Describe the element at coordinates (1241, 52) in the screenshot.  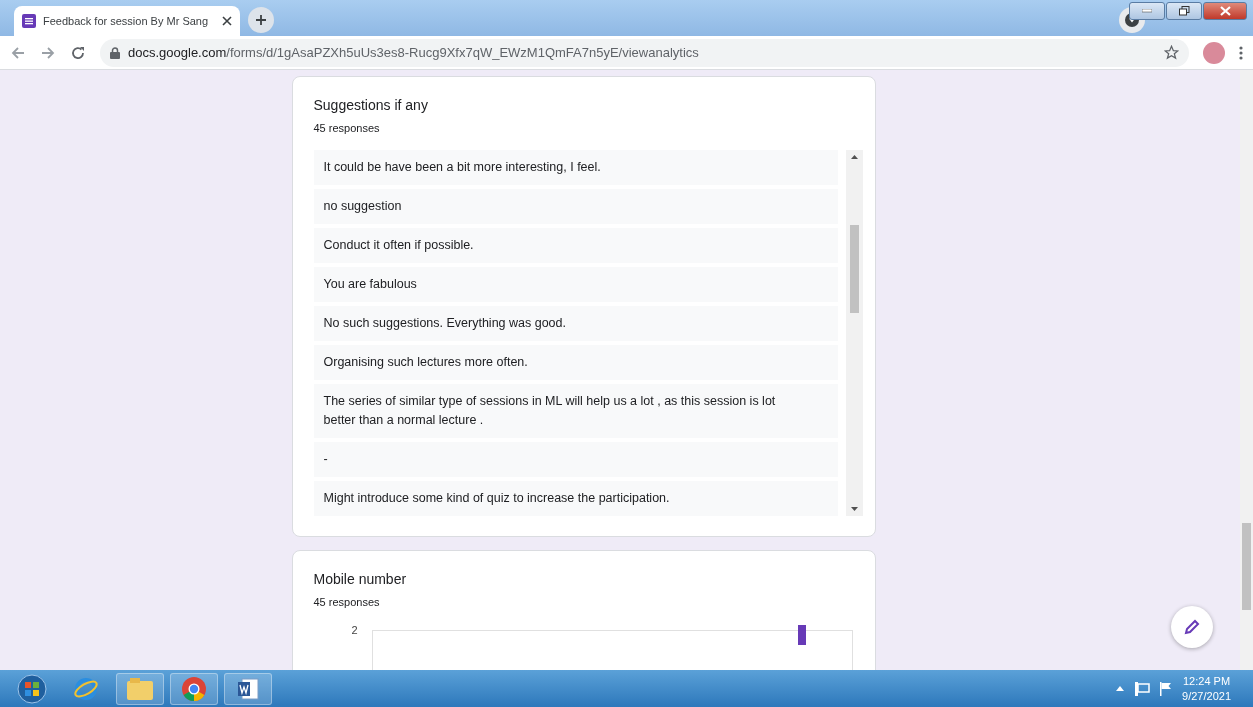
I see `menu-icon` at that location.